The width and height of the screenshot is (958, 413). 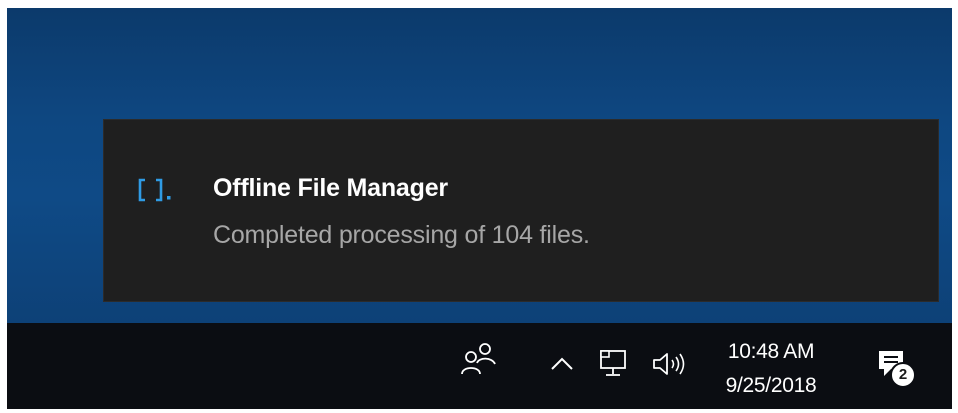 What do you see at coordinates (903, 375) in the screenshot?
I see `notification-count-badge: 2` at bounding box center [903, 375].